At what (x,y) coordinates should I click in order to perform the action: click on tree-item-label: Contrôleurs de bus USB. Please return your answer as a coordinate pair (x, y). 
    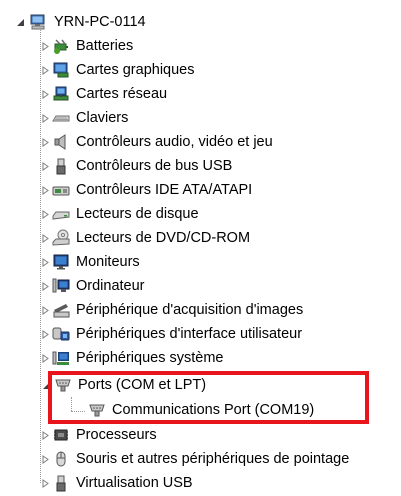
    Looking at the image, I should click on (154, 166).